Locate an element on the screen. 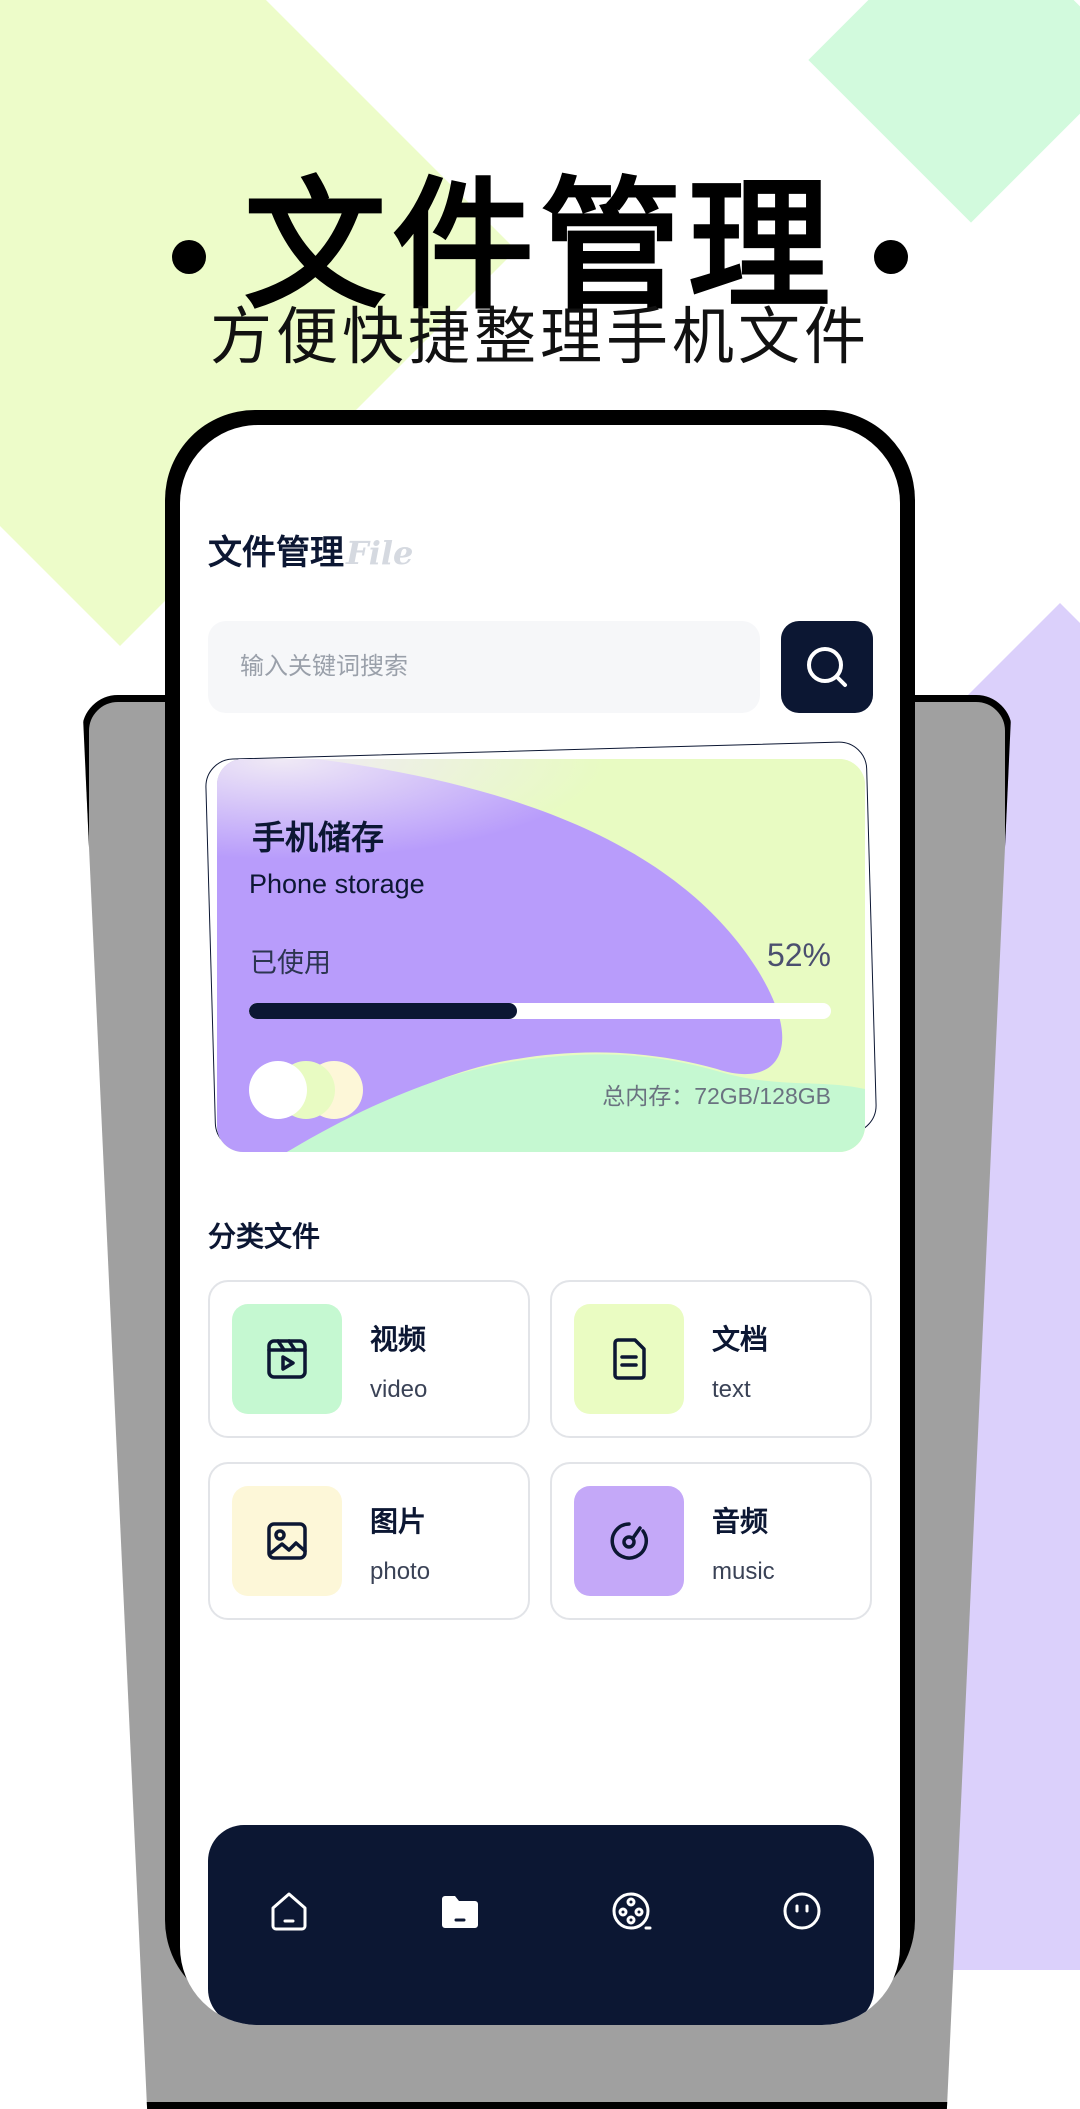 The image size is (1080, 2109). used-percent: 52% is located at coordinates (798, 955).